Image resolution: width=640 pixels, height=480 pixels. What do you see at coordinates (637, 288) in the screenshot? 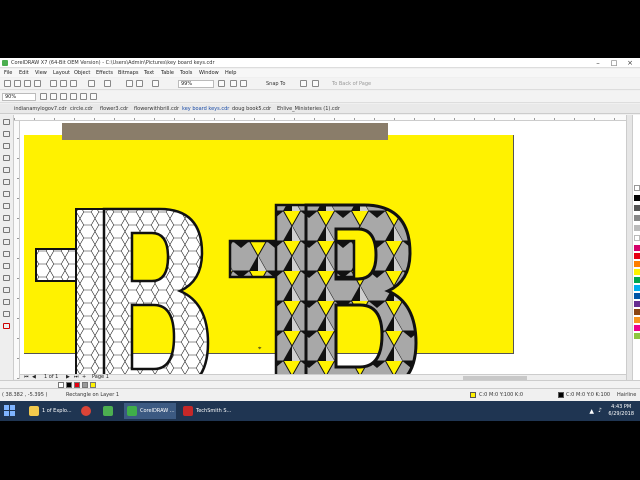
I see `swatch-cyan` at bounding box center [637, 288].